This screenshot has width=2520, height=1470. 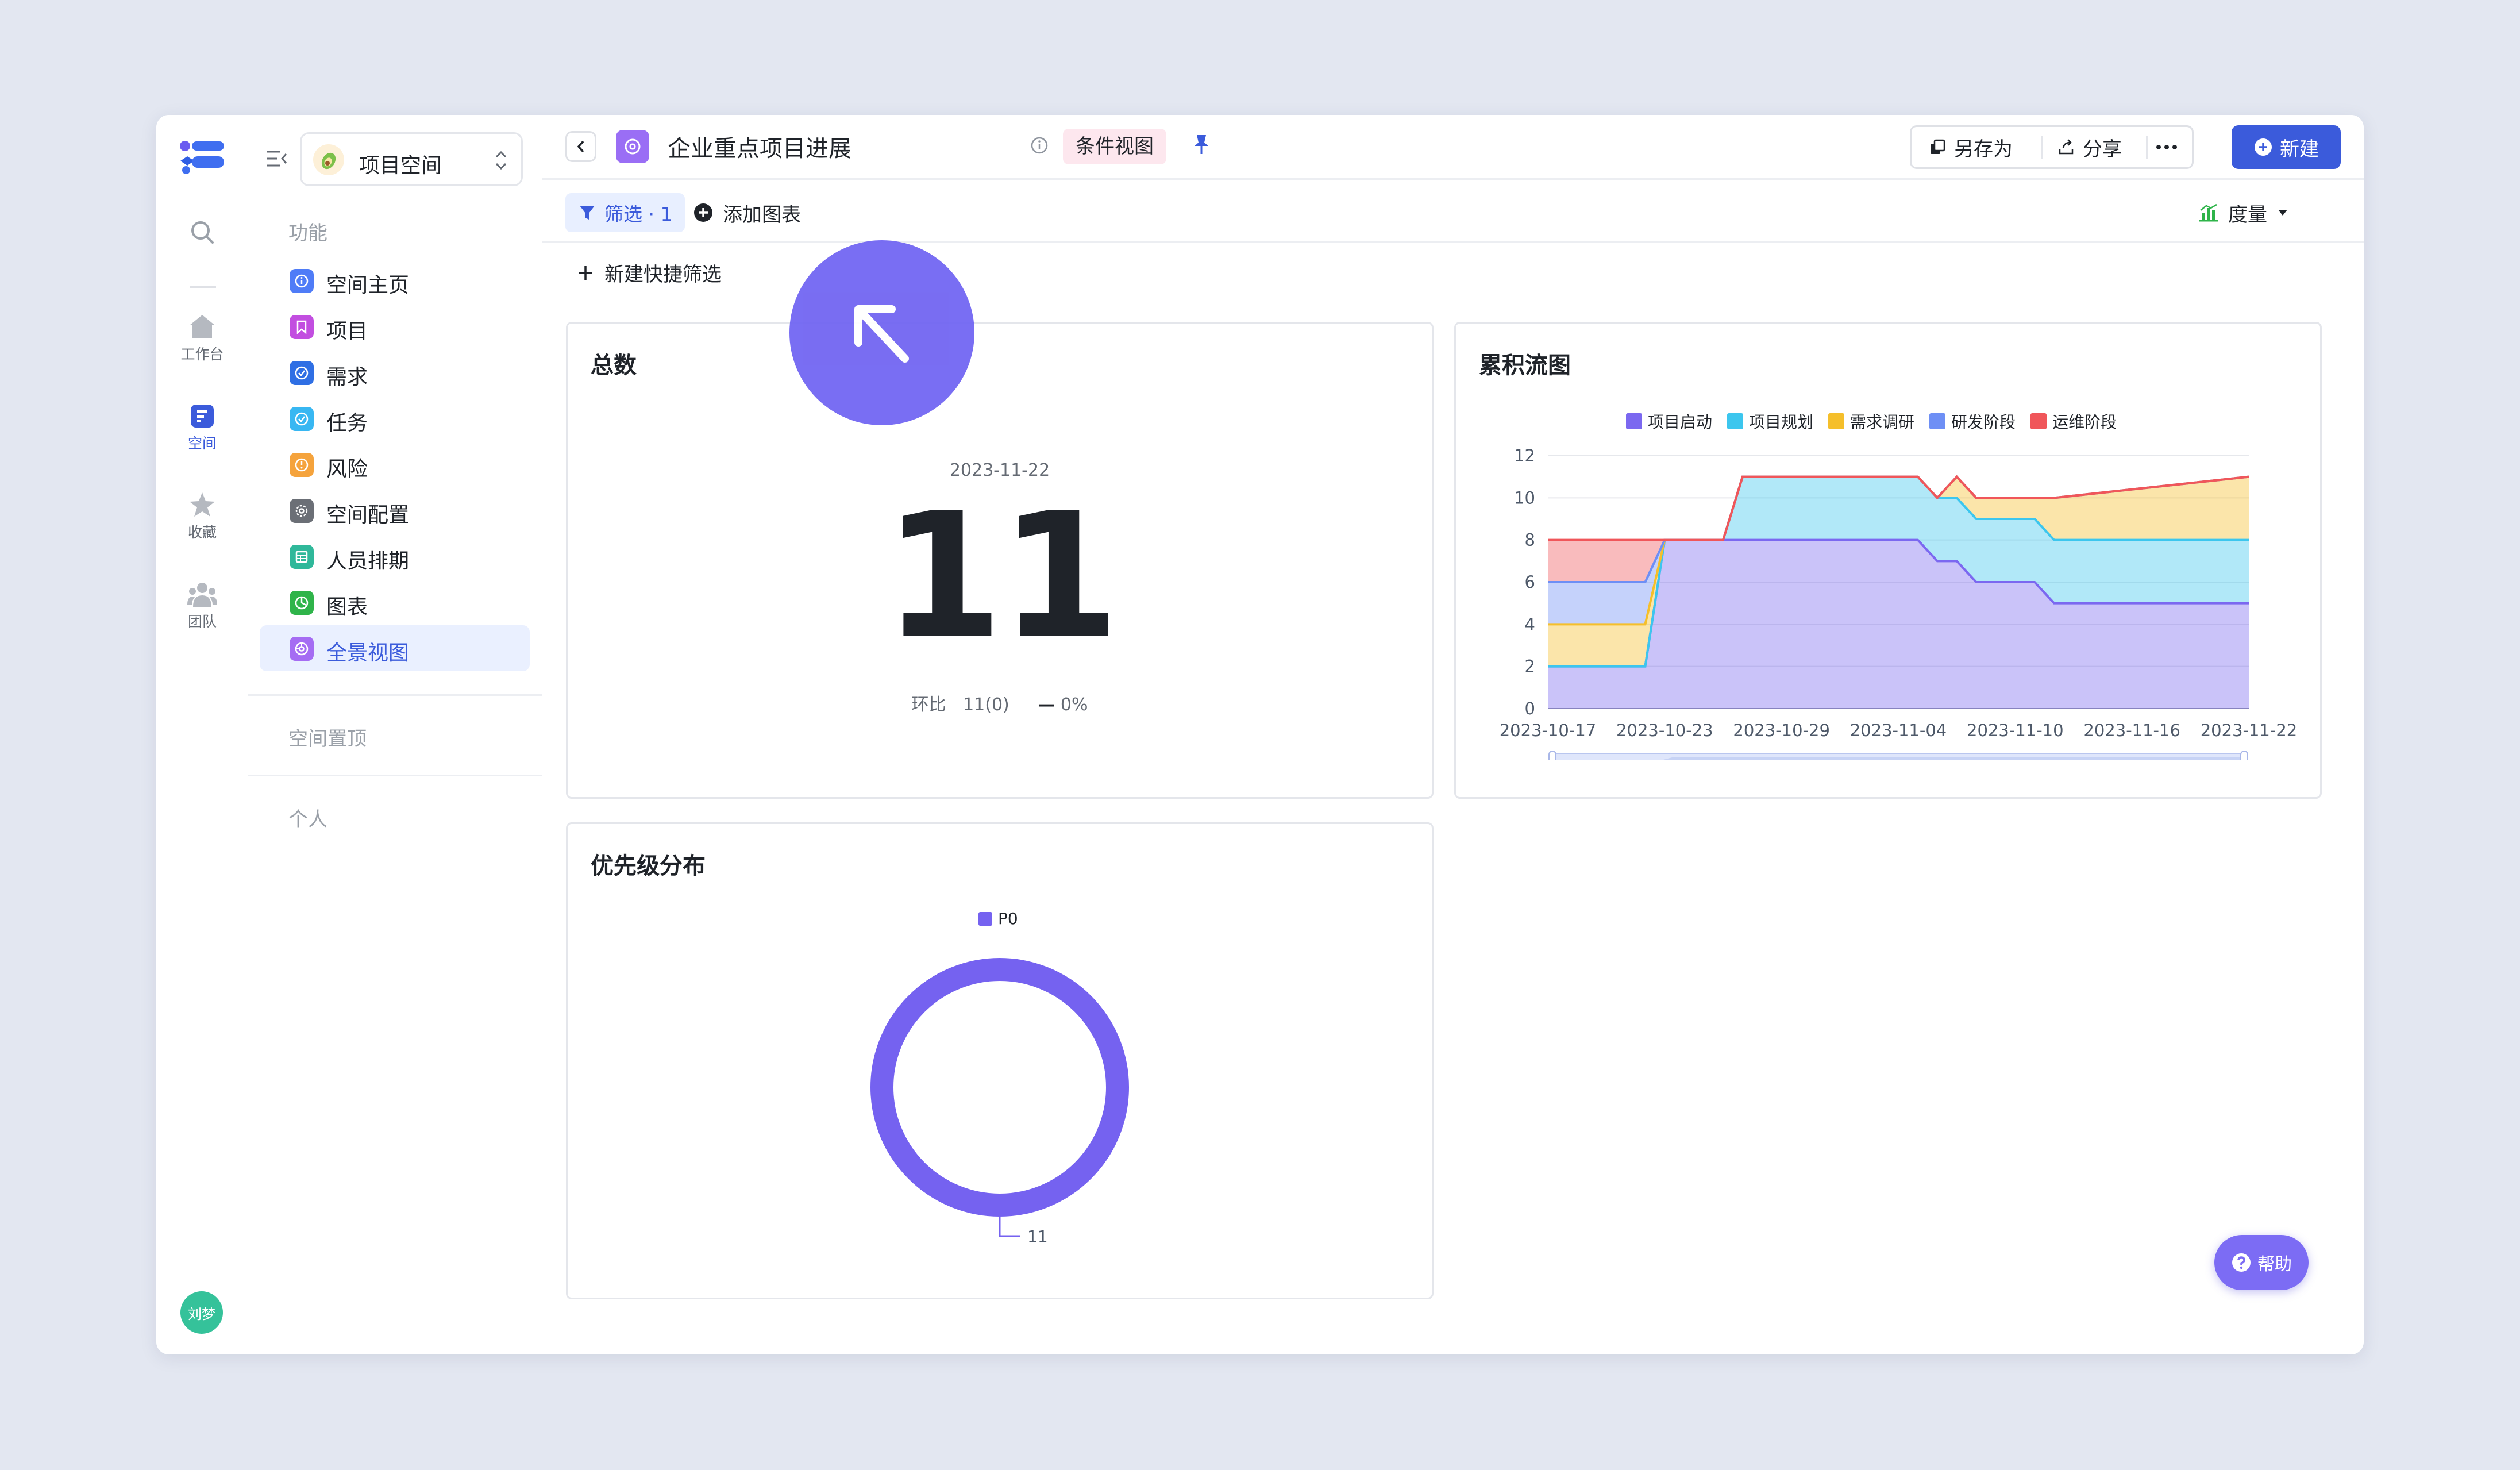 What do you see at coordinates (347, 607) in the screenshot?
I see `sidebar-item-label: 图表` at bounding box center [347, 607].